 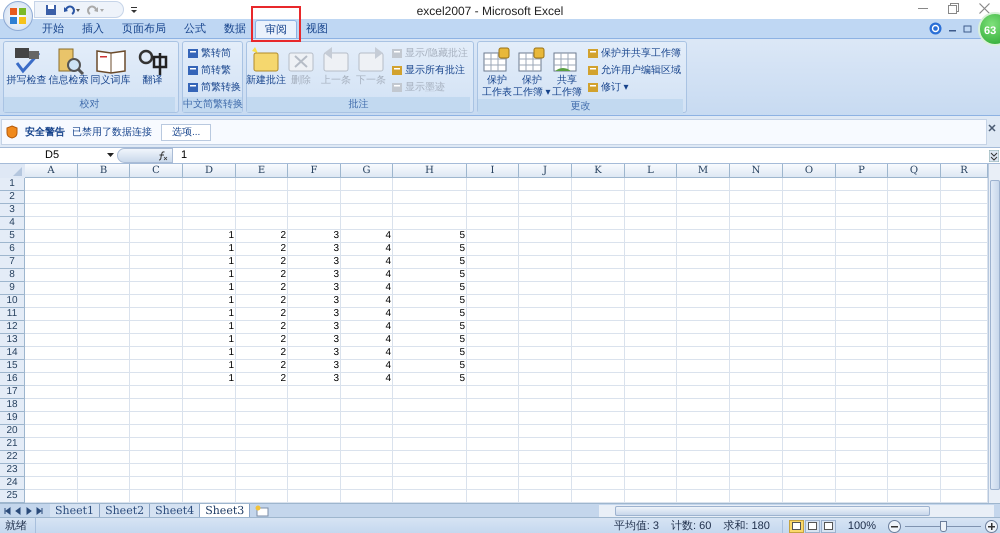 I want to click on column-header: D, so click(x=209, y=171).